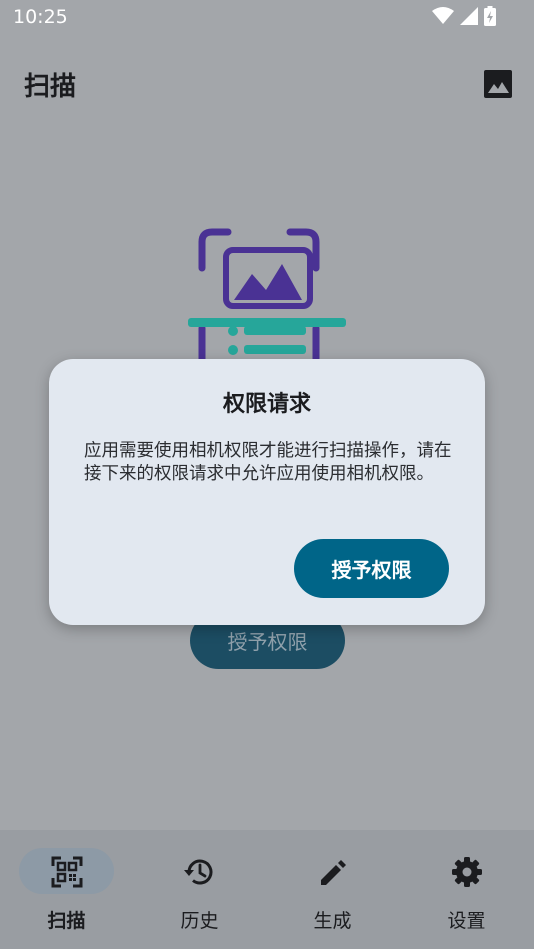  I want to click on nav-label-generate: 生成, so click(332, 921).